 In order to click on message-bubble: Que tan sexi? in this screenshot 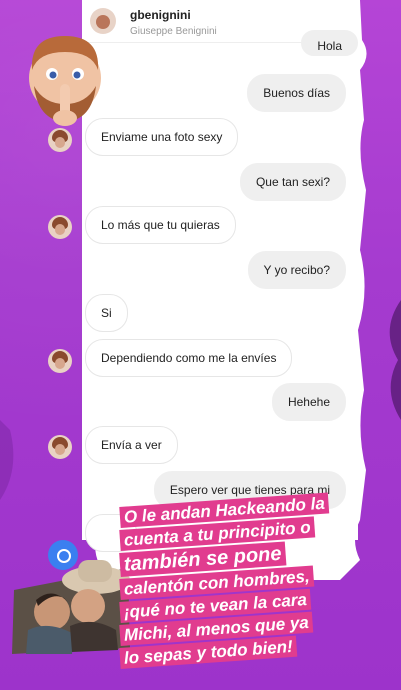, I will do `click(292, 182)`.